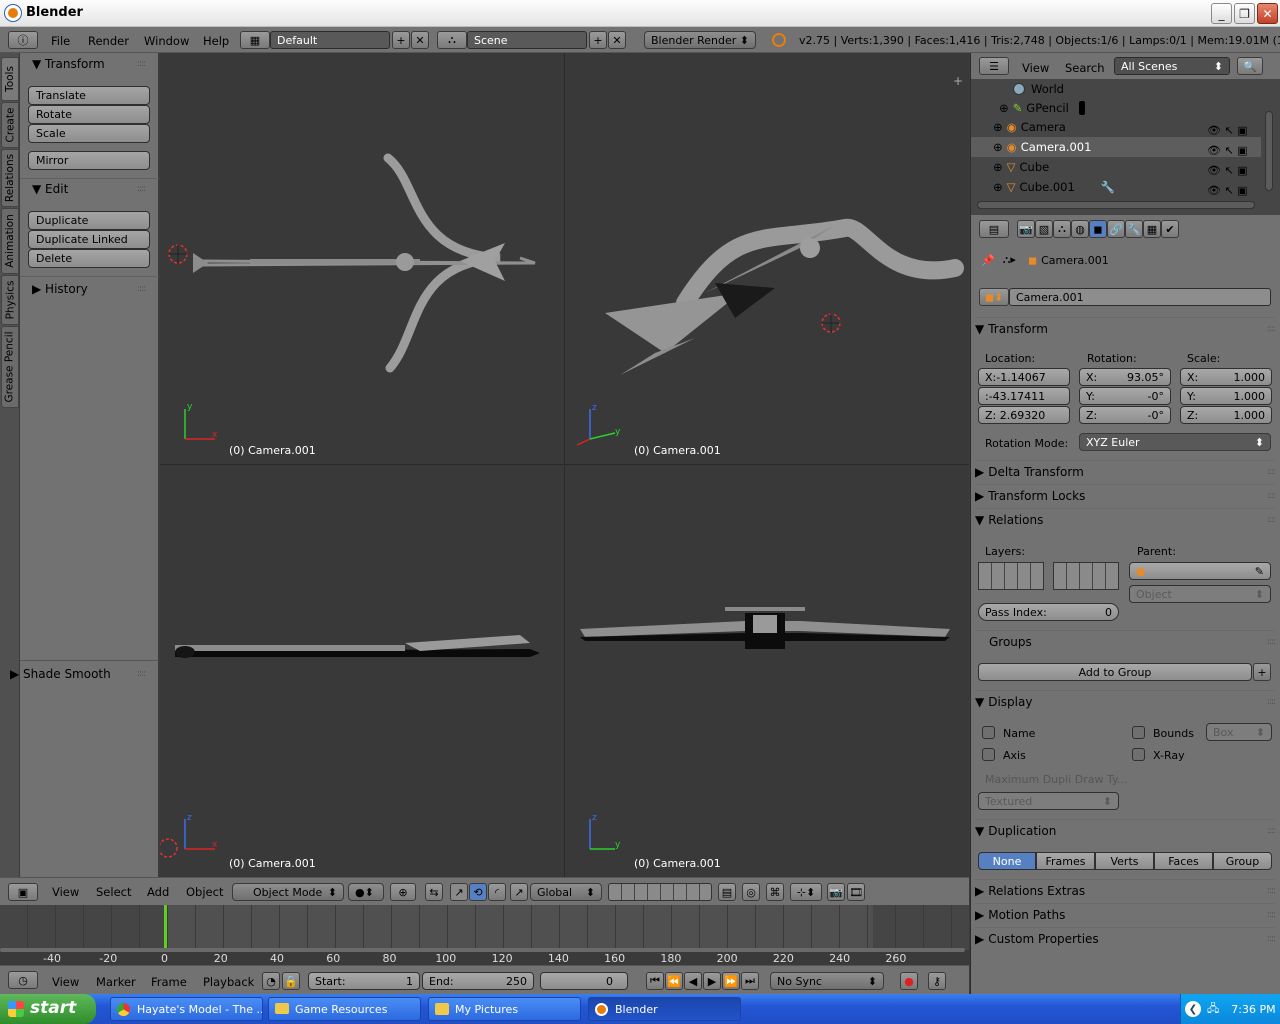  Describe the element at coordinates (1085, 68) in the screenshot. I see `menu-search: Search` at that location.